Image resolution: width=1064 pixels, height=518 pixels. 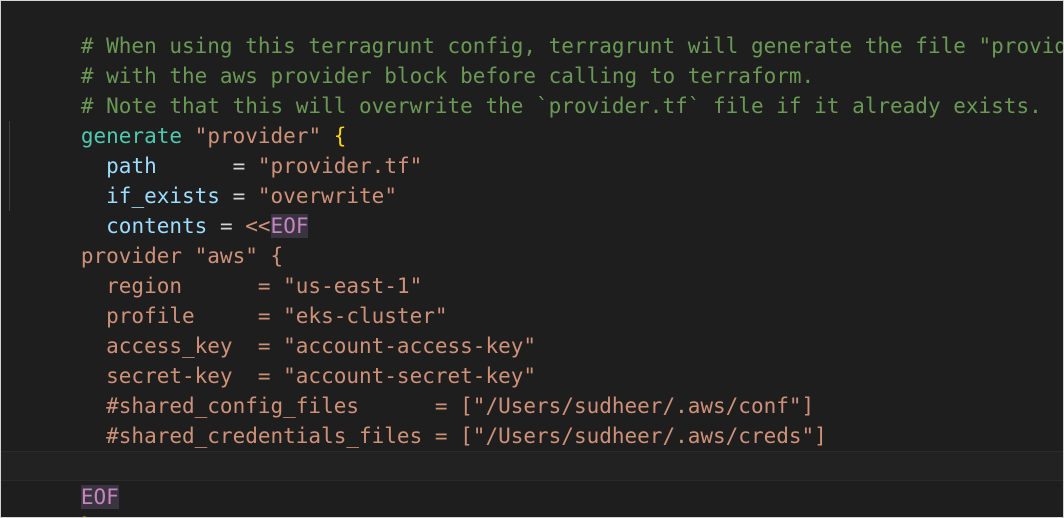 What do you see at coordinates (532, 499) in the screenshot?
I see `code-line-17: }` at bounding box center [532, 499].